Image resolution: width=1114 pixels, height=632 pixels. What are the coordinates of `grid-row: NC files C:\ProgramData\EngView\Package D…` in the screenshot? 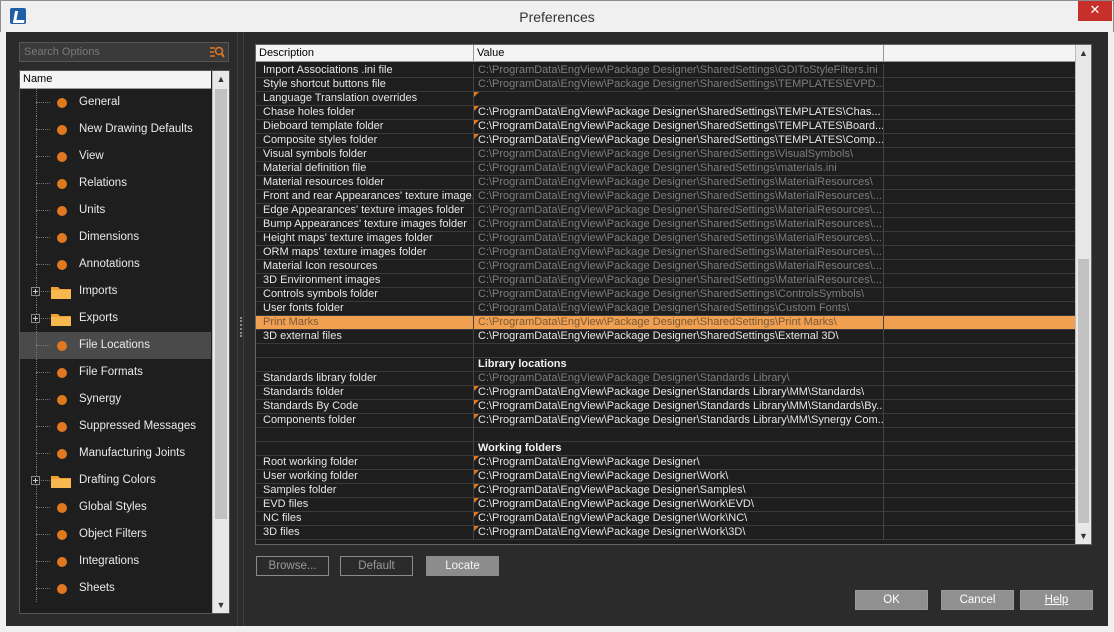 It's located at (666, 519).